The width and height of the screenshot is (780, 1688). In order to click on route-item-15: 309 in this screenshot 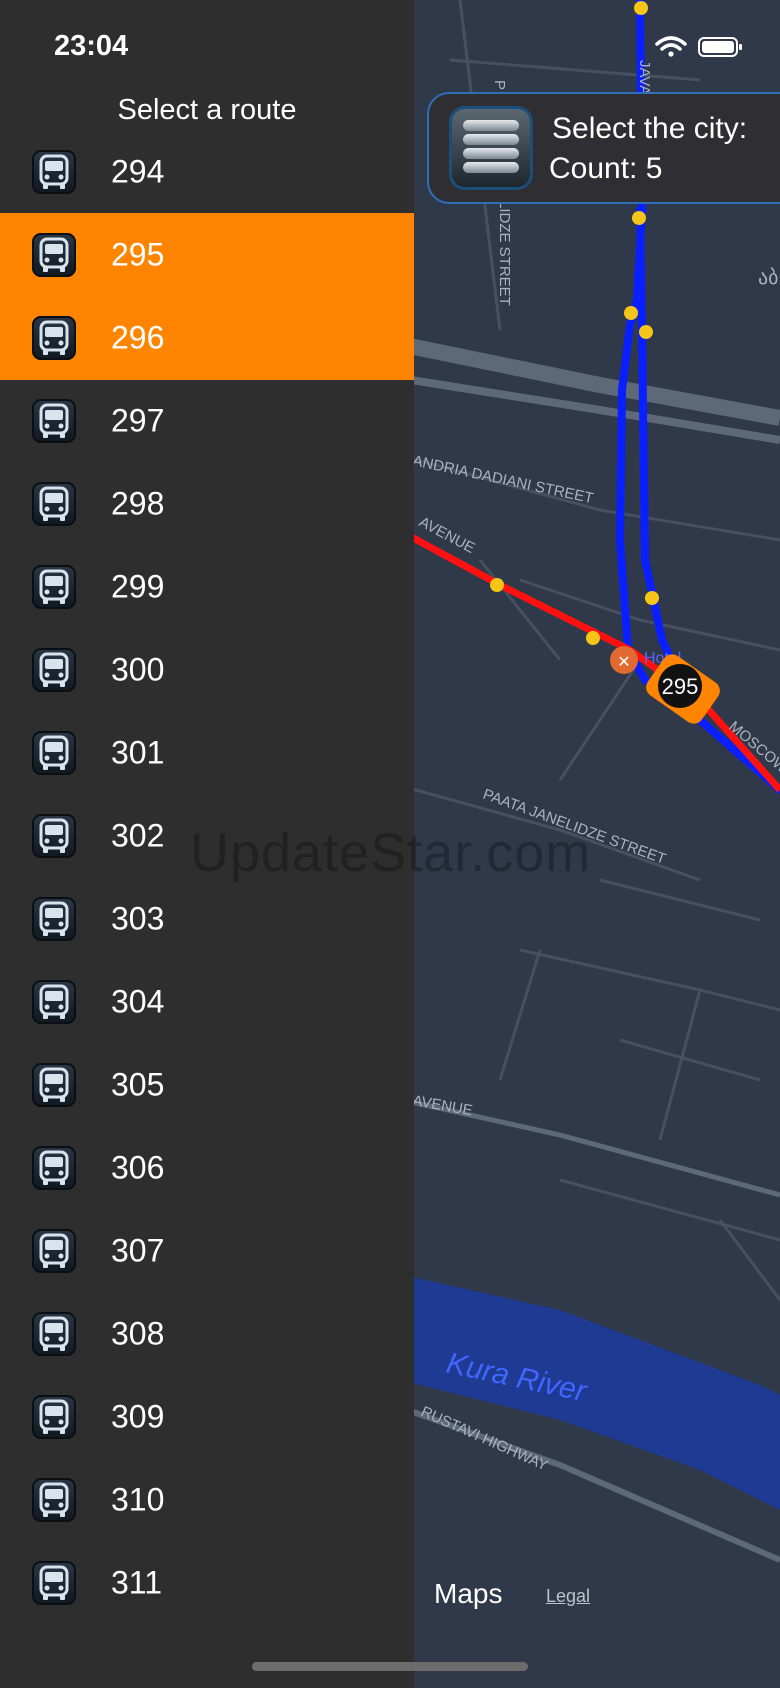, I will do `click(207, 1417)`.